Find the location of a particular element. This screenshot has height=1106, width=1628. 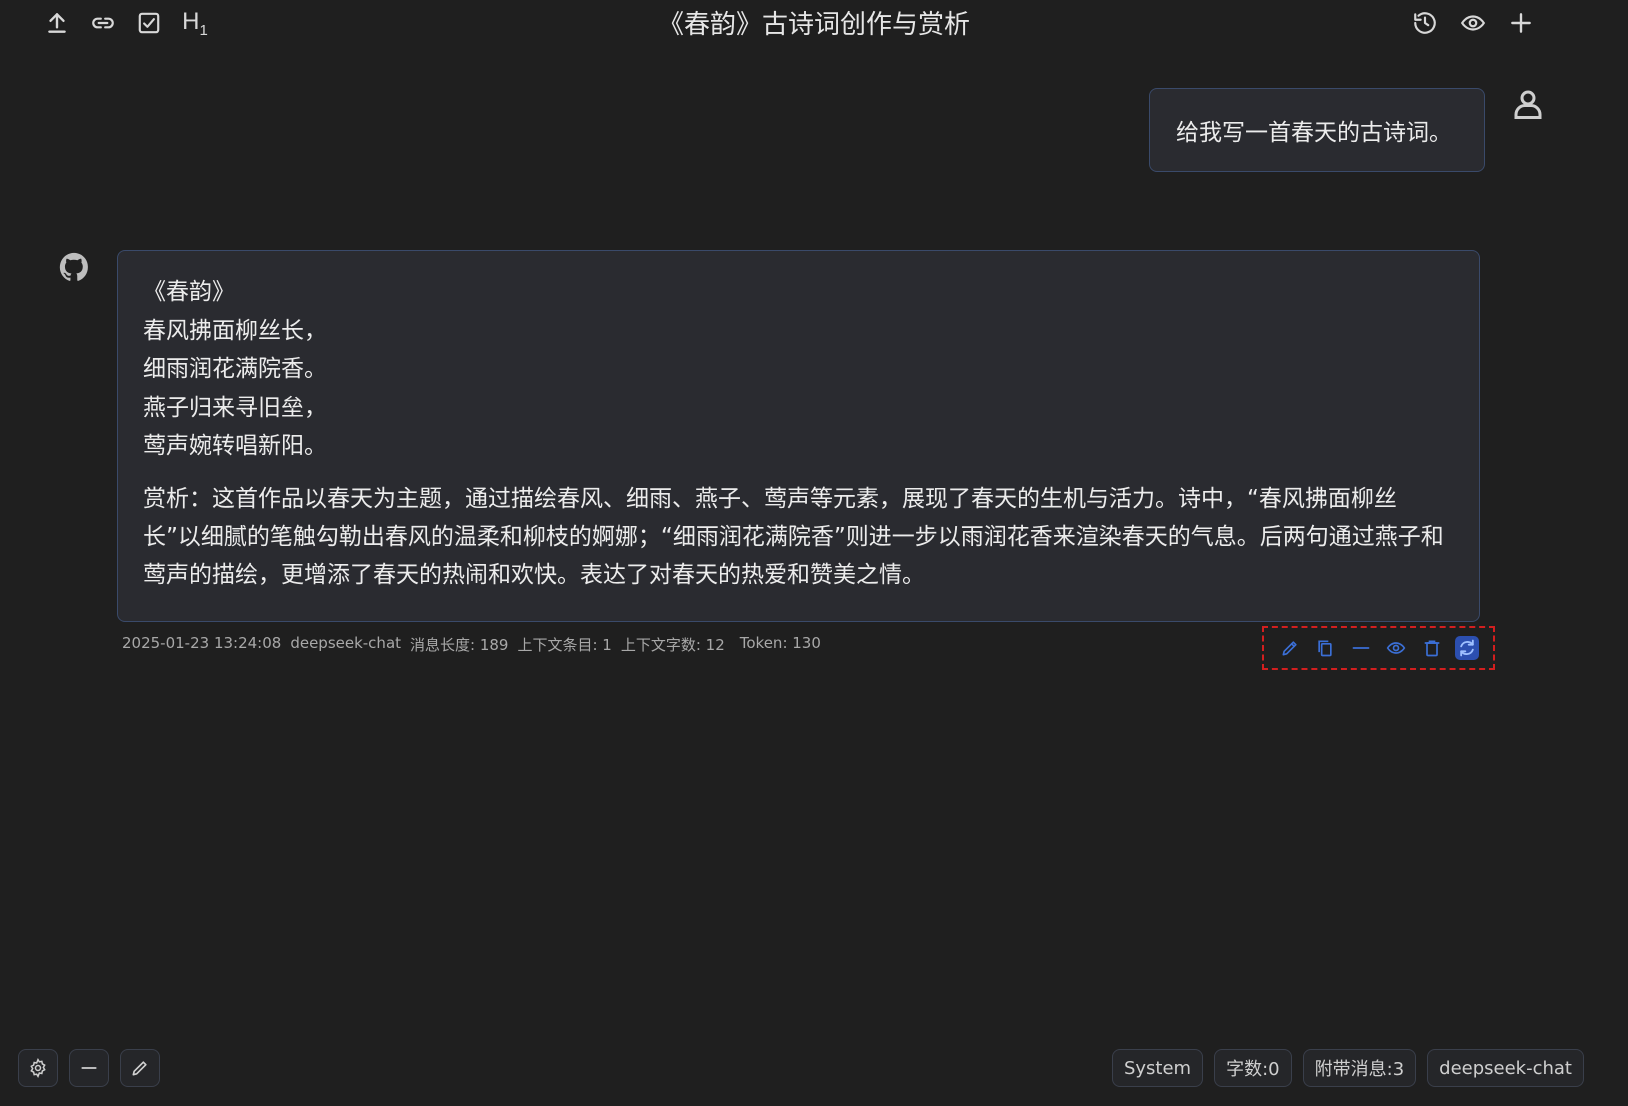

poem-line: 燕子归来寻旧垒， is located at coordinates (235, 407).